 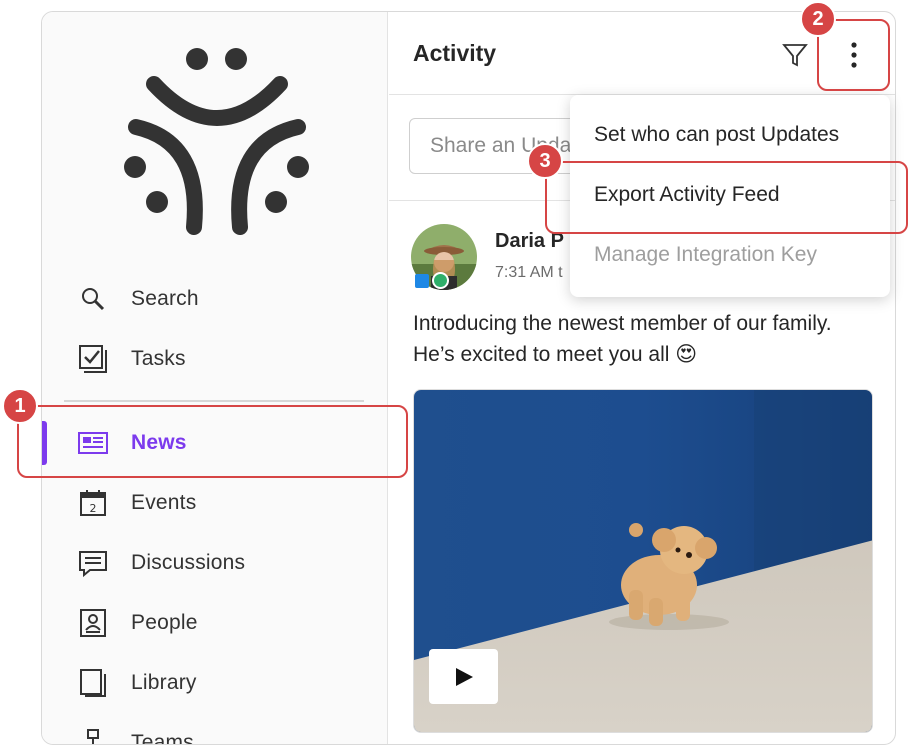 I want to click on callout-badge-3: 3, so click(x=545, y=161).